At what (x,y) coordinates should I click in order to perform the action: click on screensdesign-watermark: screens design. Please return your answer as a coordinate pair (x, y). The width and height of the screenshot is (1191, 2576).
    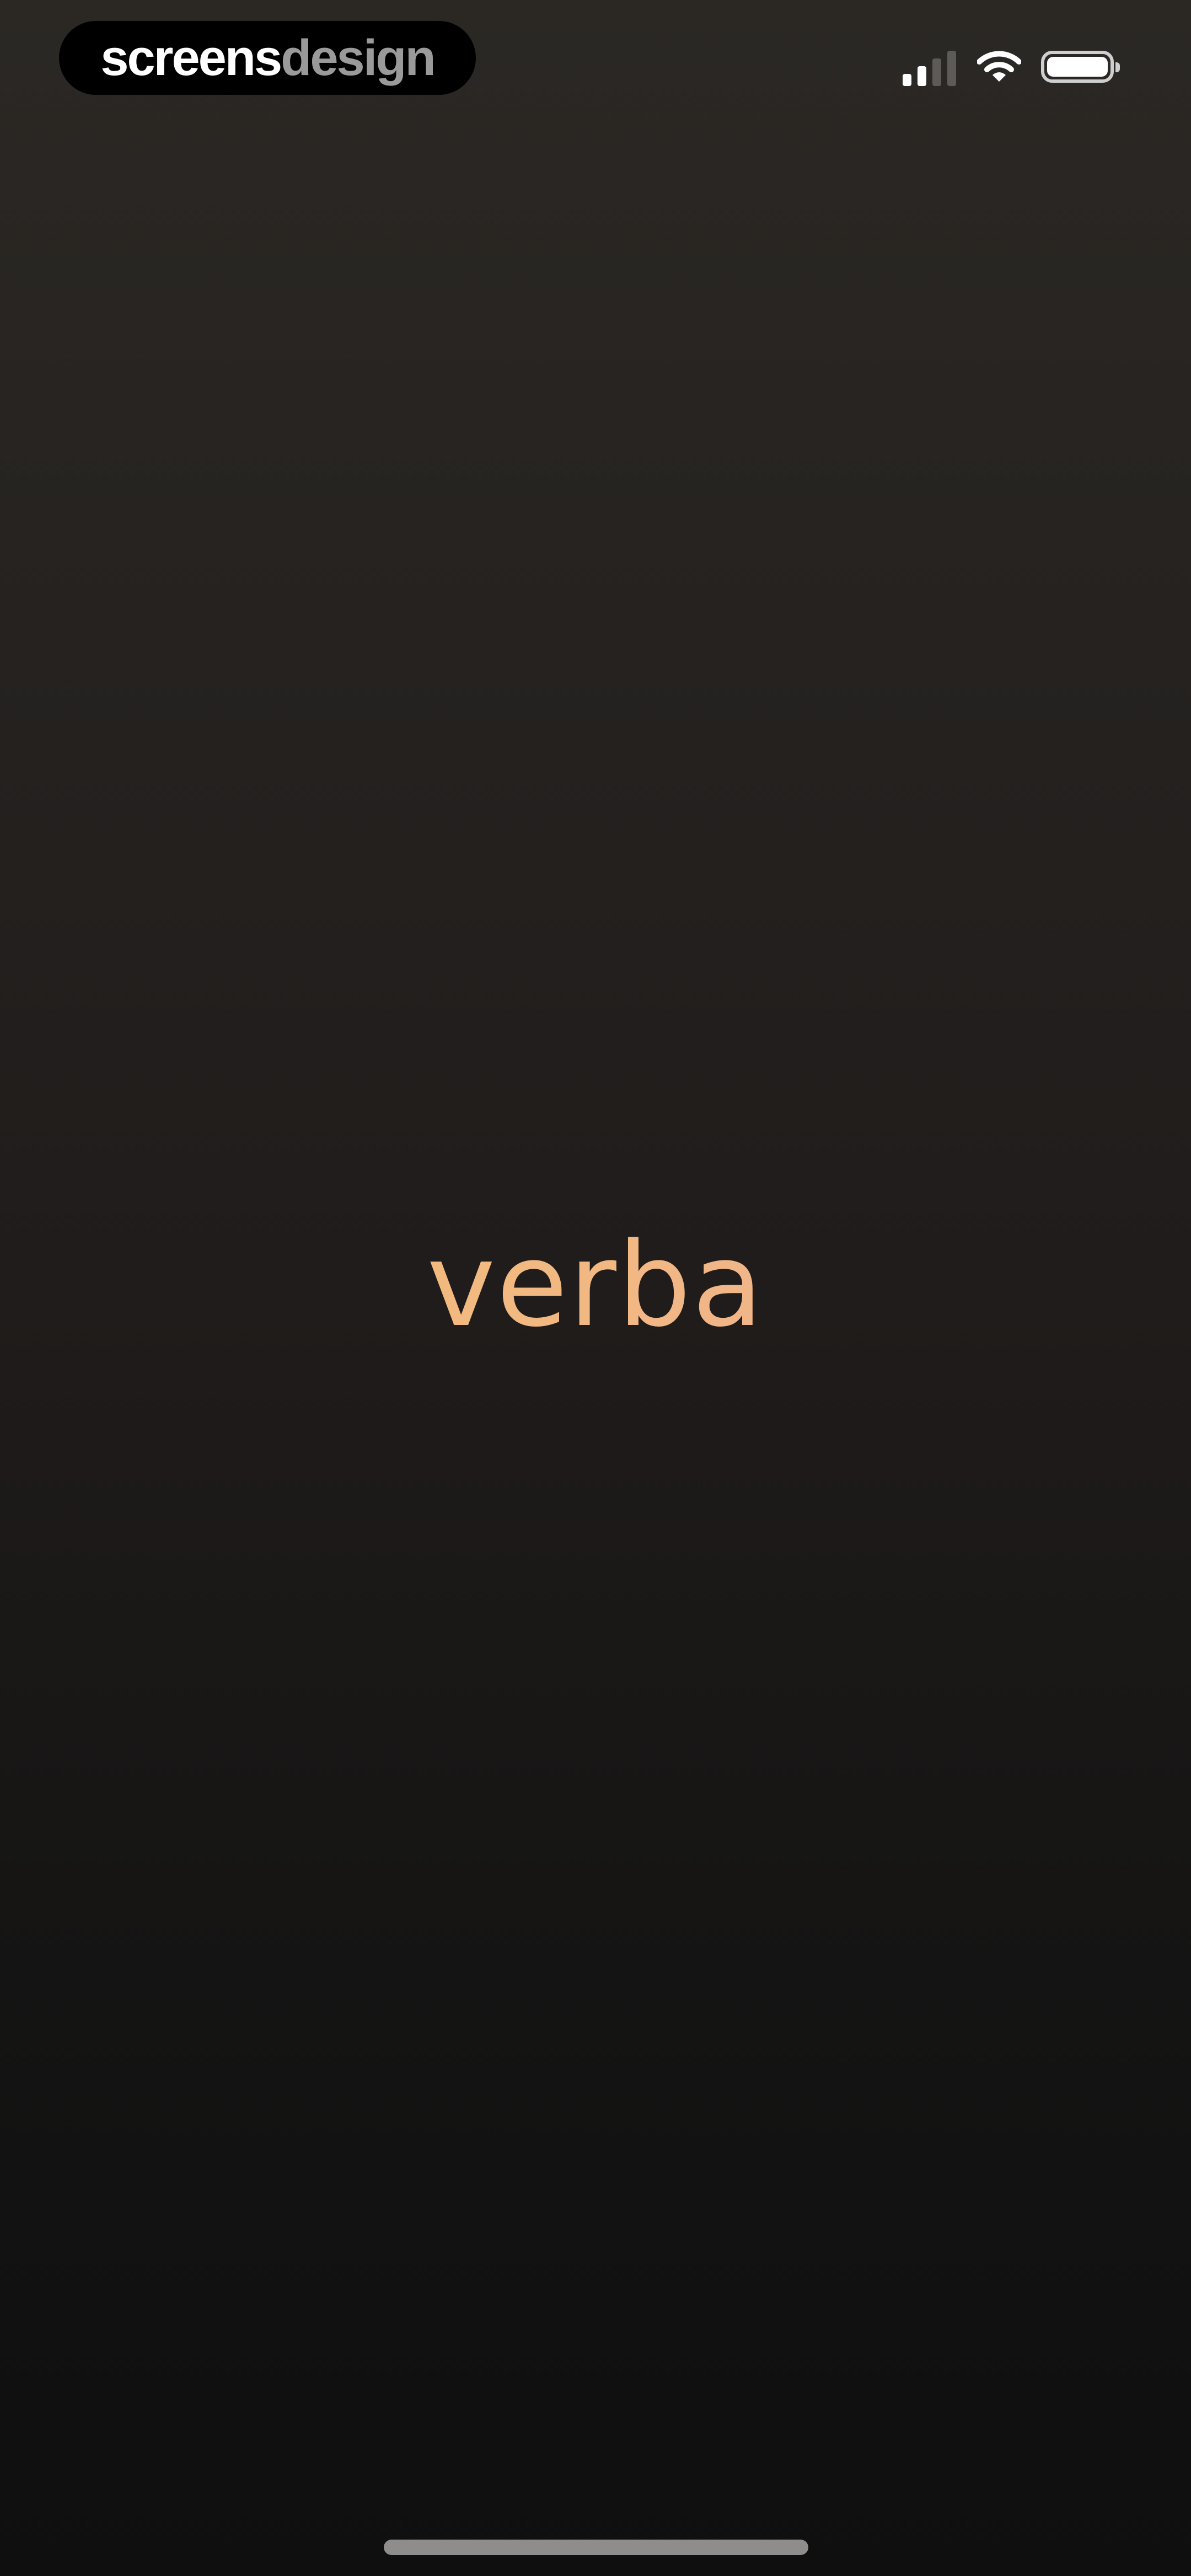
    Looking at the image, I should click on (267, 58).